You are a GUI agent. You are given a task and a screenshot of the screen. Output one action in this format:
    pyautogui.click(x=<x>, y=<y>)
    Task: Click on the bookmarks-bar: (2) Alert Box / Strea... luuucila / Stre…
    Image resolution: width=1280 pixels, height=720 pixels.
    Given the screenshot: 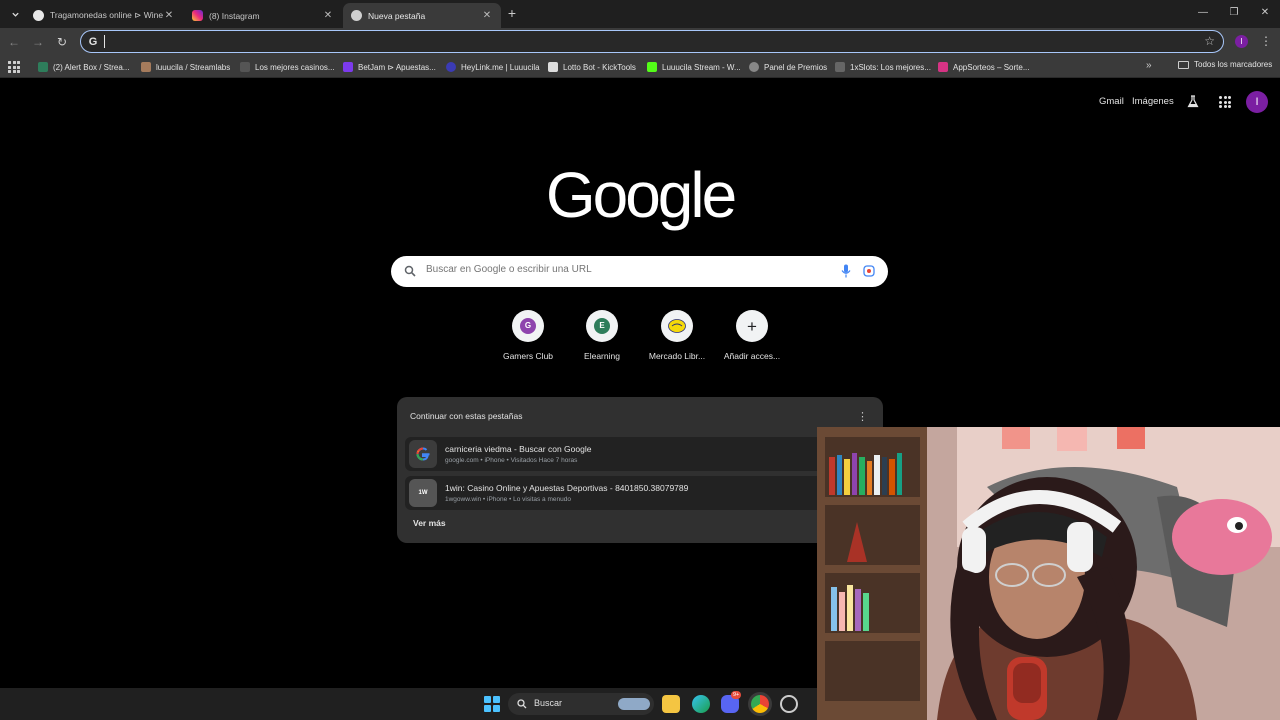 What is the action you would take?
    pyautogui.click(x=640, y=67)
    